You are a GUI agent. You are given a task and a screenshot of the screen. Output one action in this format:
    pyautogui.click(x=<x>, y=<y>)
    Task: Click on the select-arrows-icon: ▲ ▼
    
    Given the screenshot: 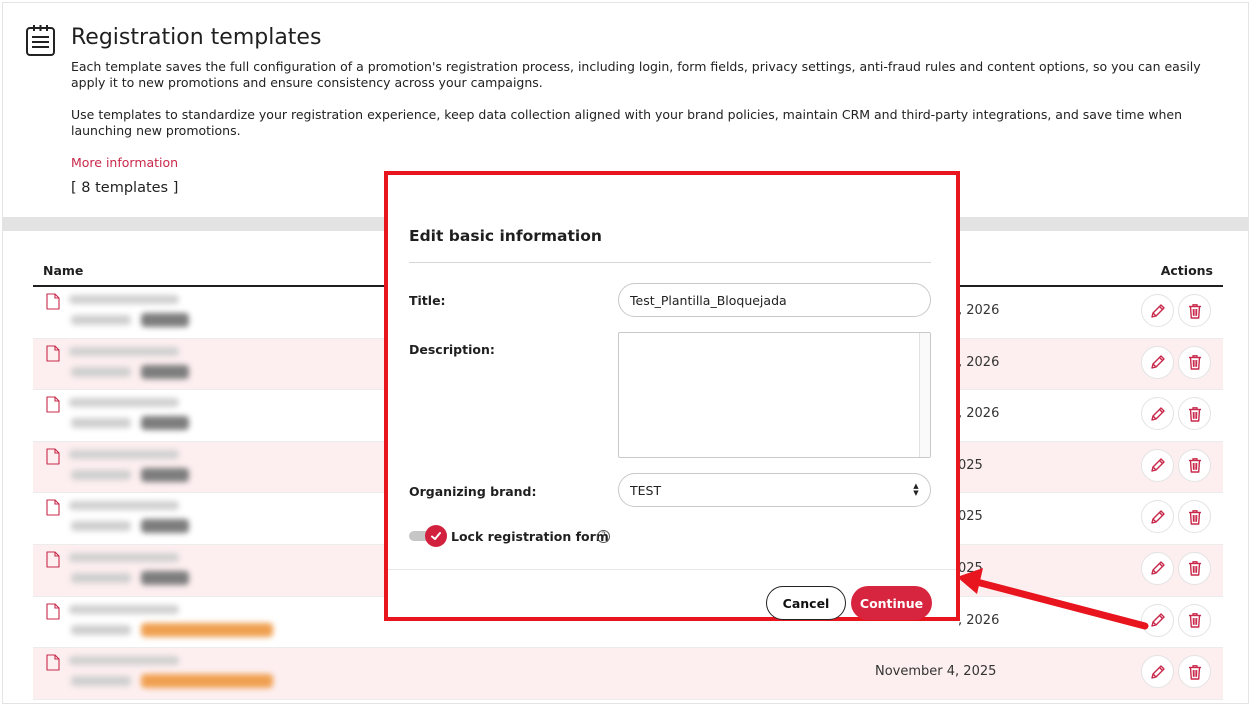 What is the action you would take?
    pyautogui.click(x=916, y=489)
    